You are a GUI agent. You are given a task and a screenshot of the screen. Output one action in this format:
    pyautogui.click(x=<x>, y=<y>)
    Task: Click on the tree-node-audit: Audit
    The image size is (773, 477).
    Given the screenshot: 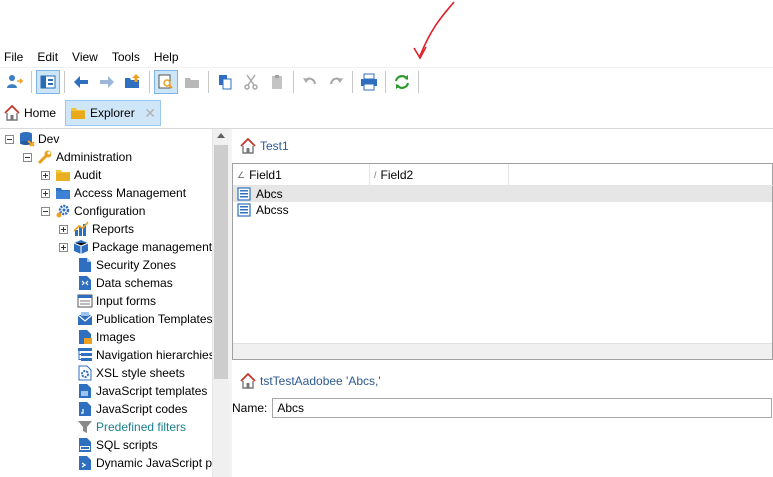 What is the action you would take?
    pyautogui.click(x=71, y=175)
    